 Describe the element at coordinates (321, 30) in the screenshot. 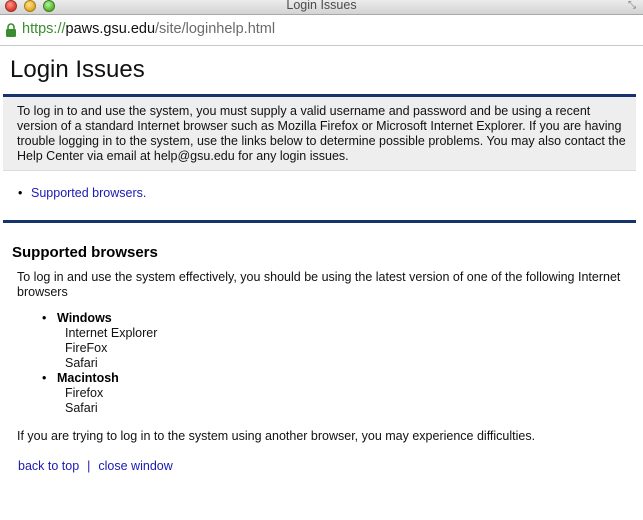

I see `address-bar: https://paws.gsu.edu/site/loginhelp.html` at that location.